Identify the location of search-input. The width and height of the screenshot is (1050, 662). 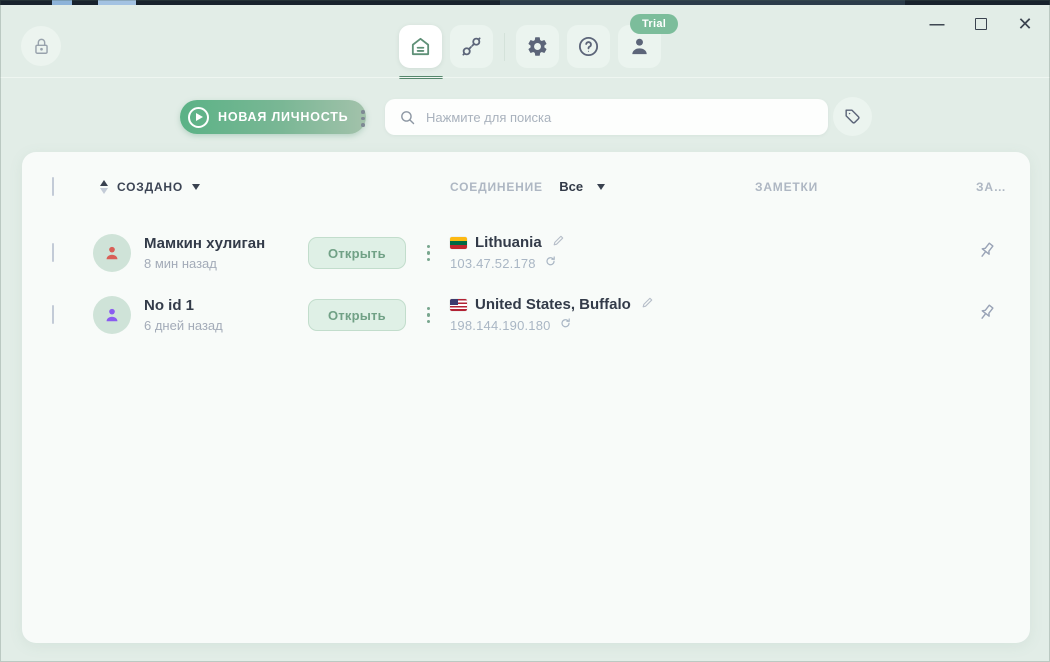
(620, 117).